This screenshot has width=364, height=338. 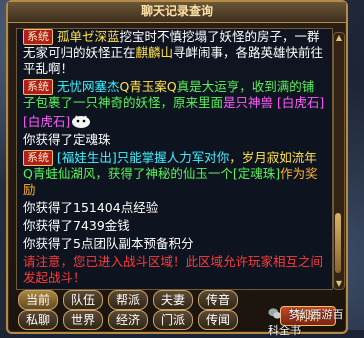 I want to click on chat-message: [白虎石], so click(x=174, y=121).